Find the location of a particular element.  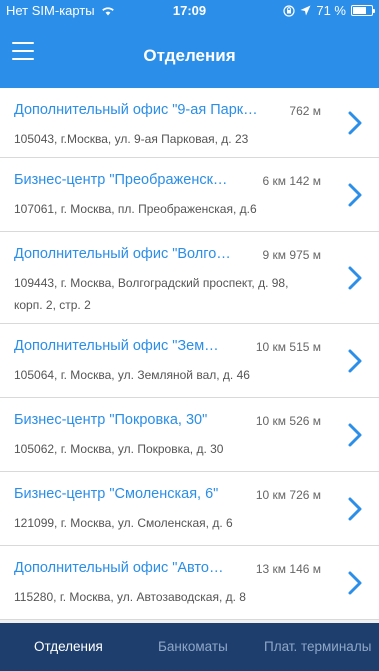

branch-distance: 10 км 526 м is located at coordinates (288, 421).